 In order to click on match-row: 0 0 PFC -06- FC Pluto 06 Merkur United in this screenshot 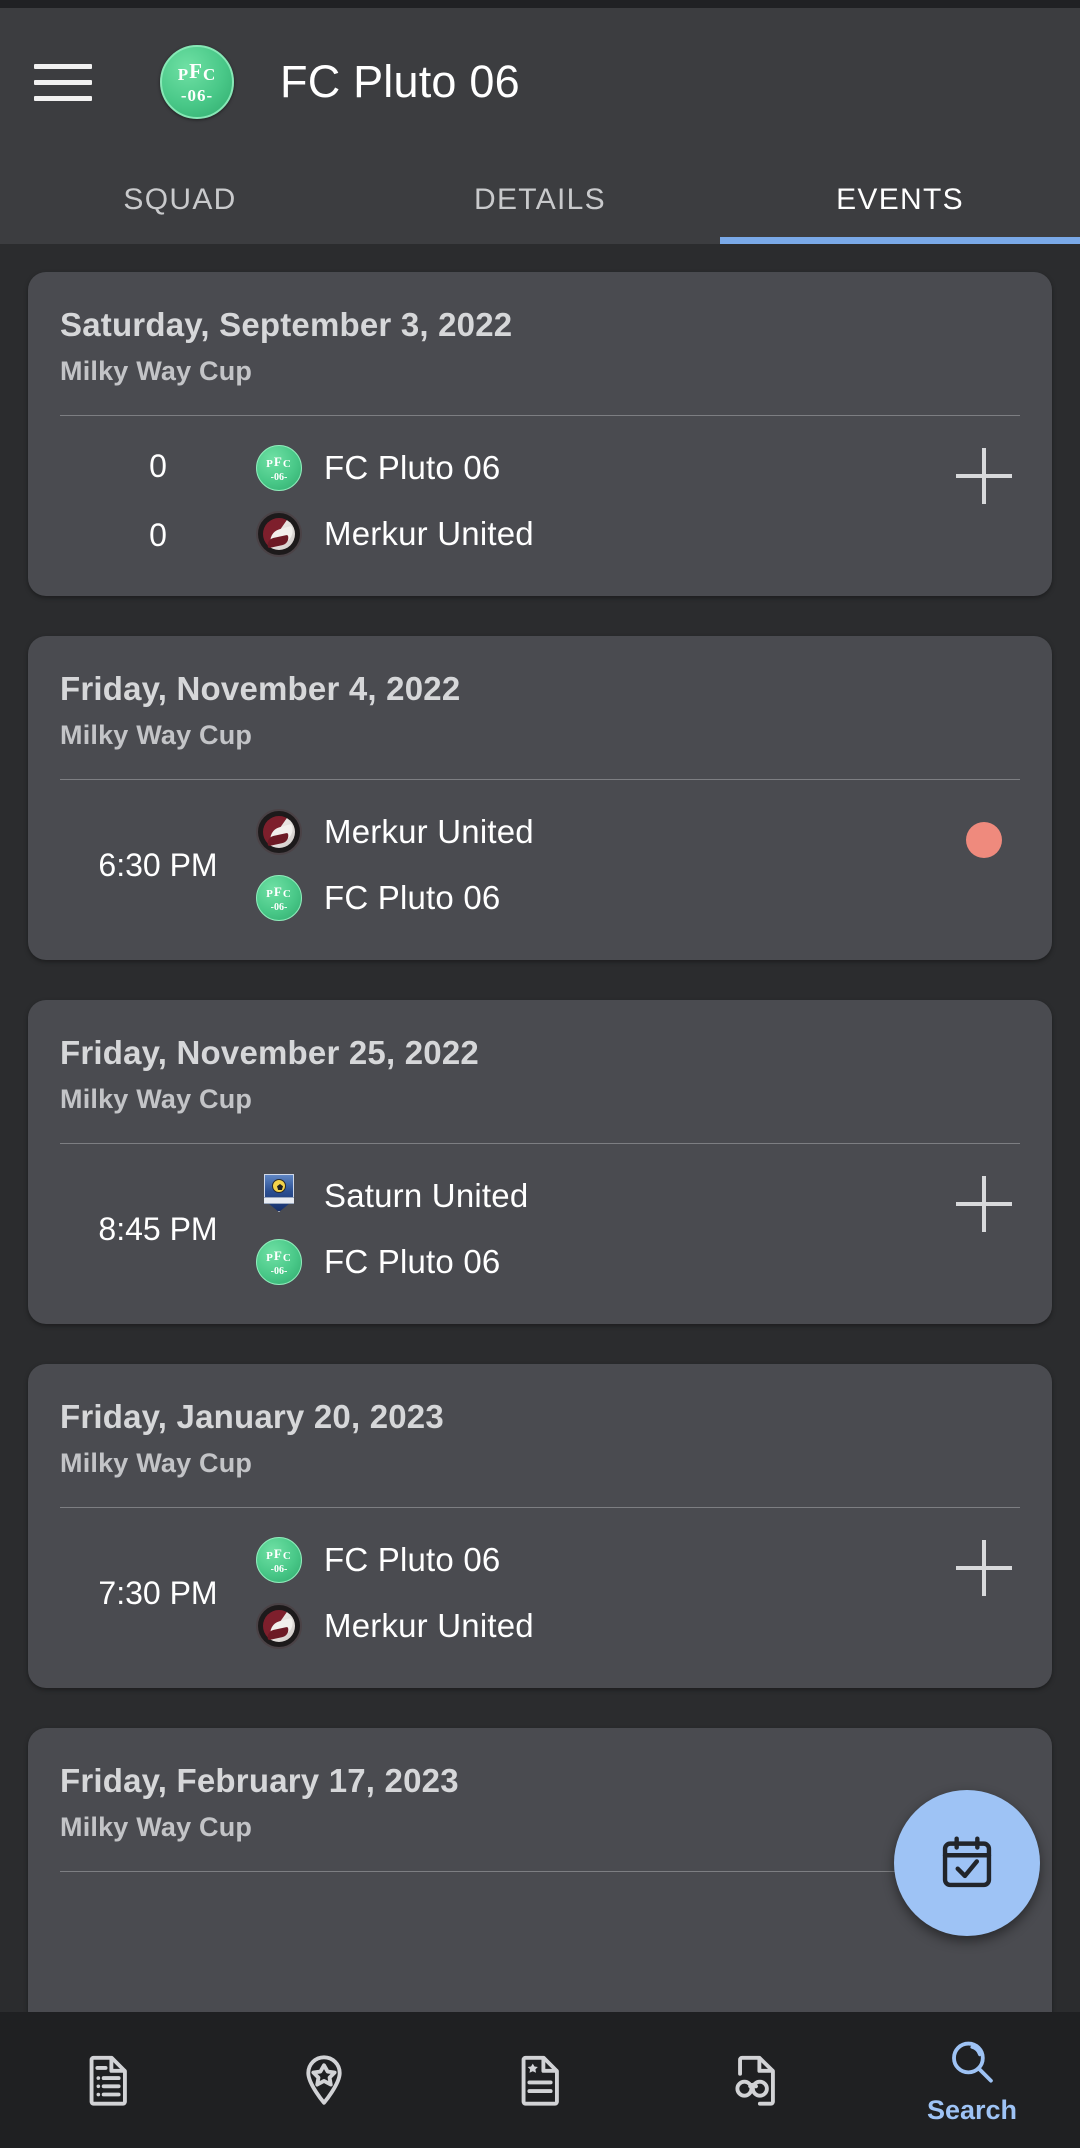, I will do `click(540, 491)`.